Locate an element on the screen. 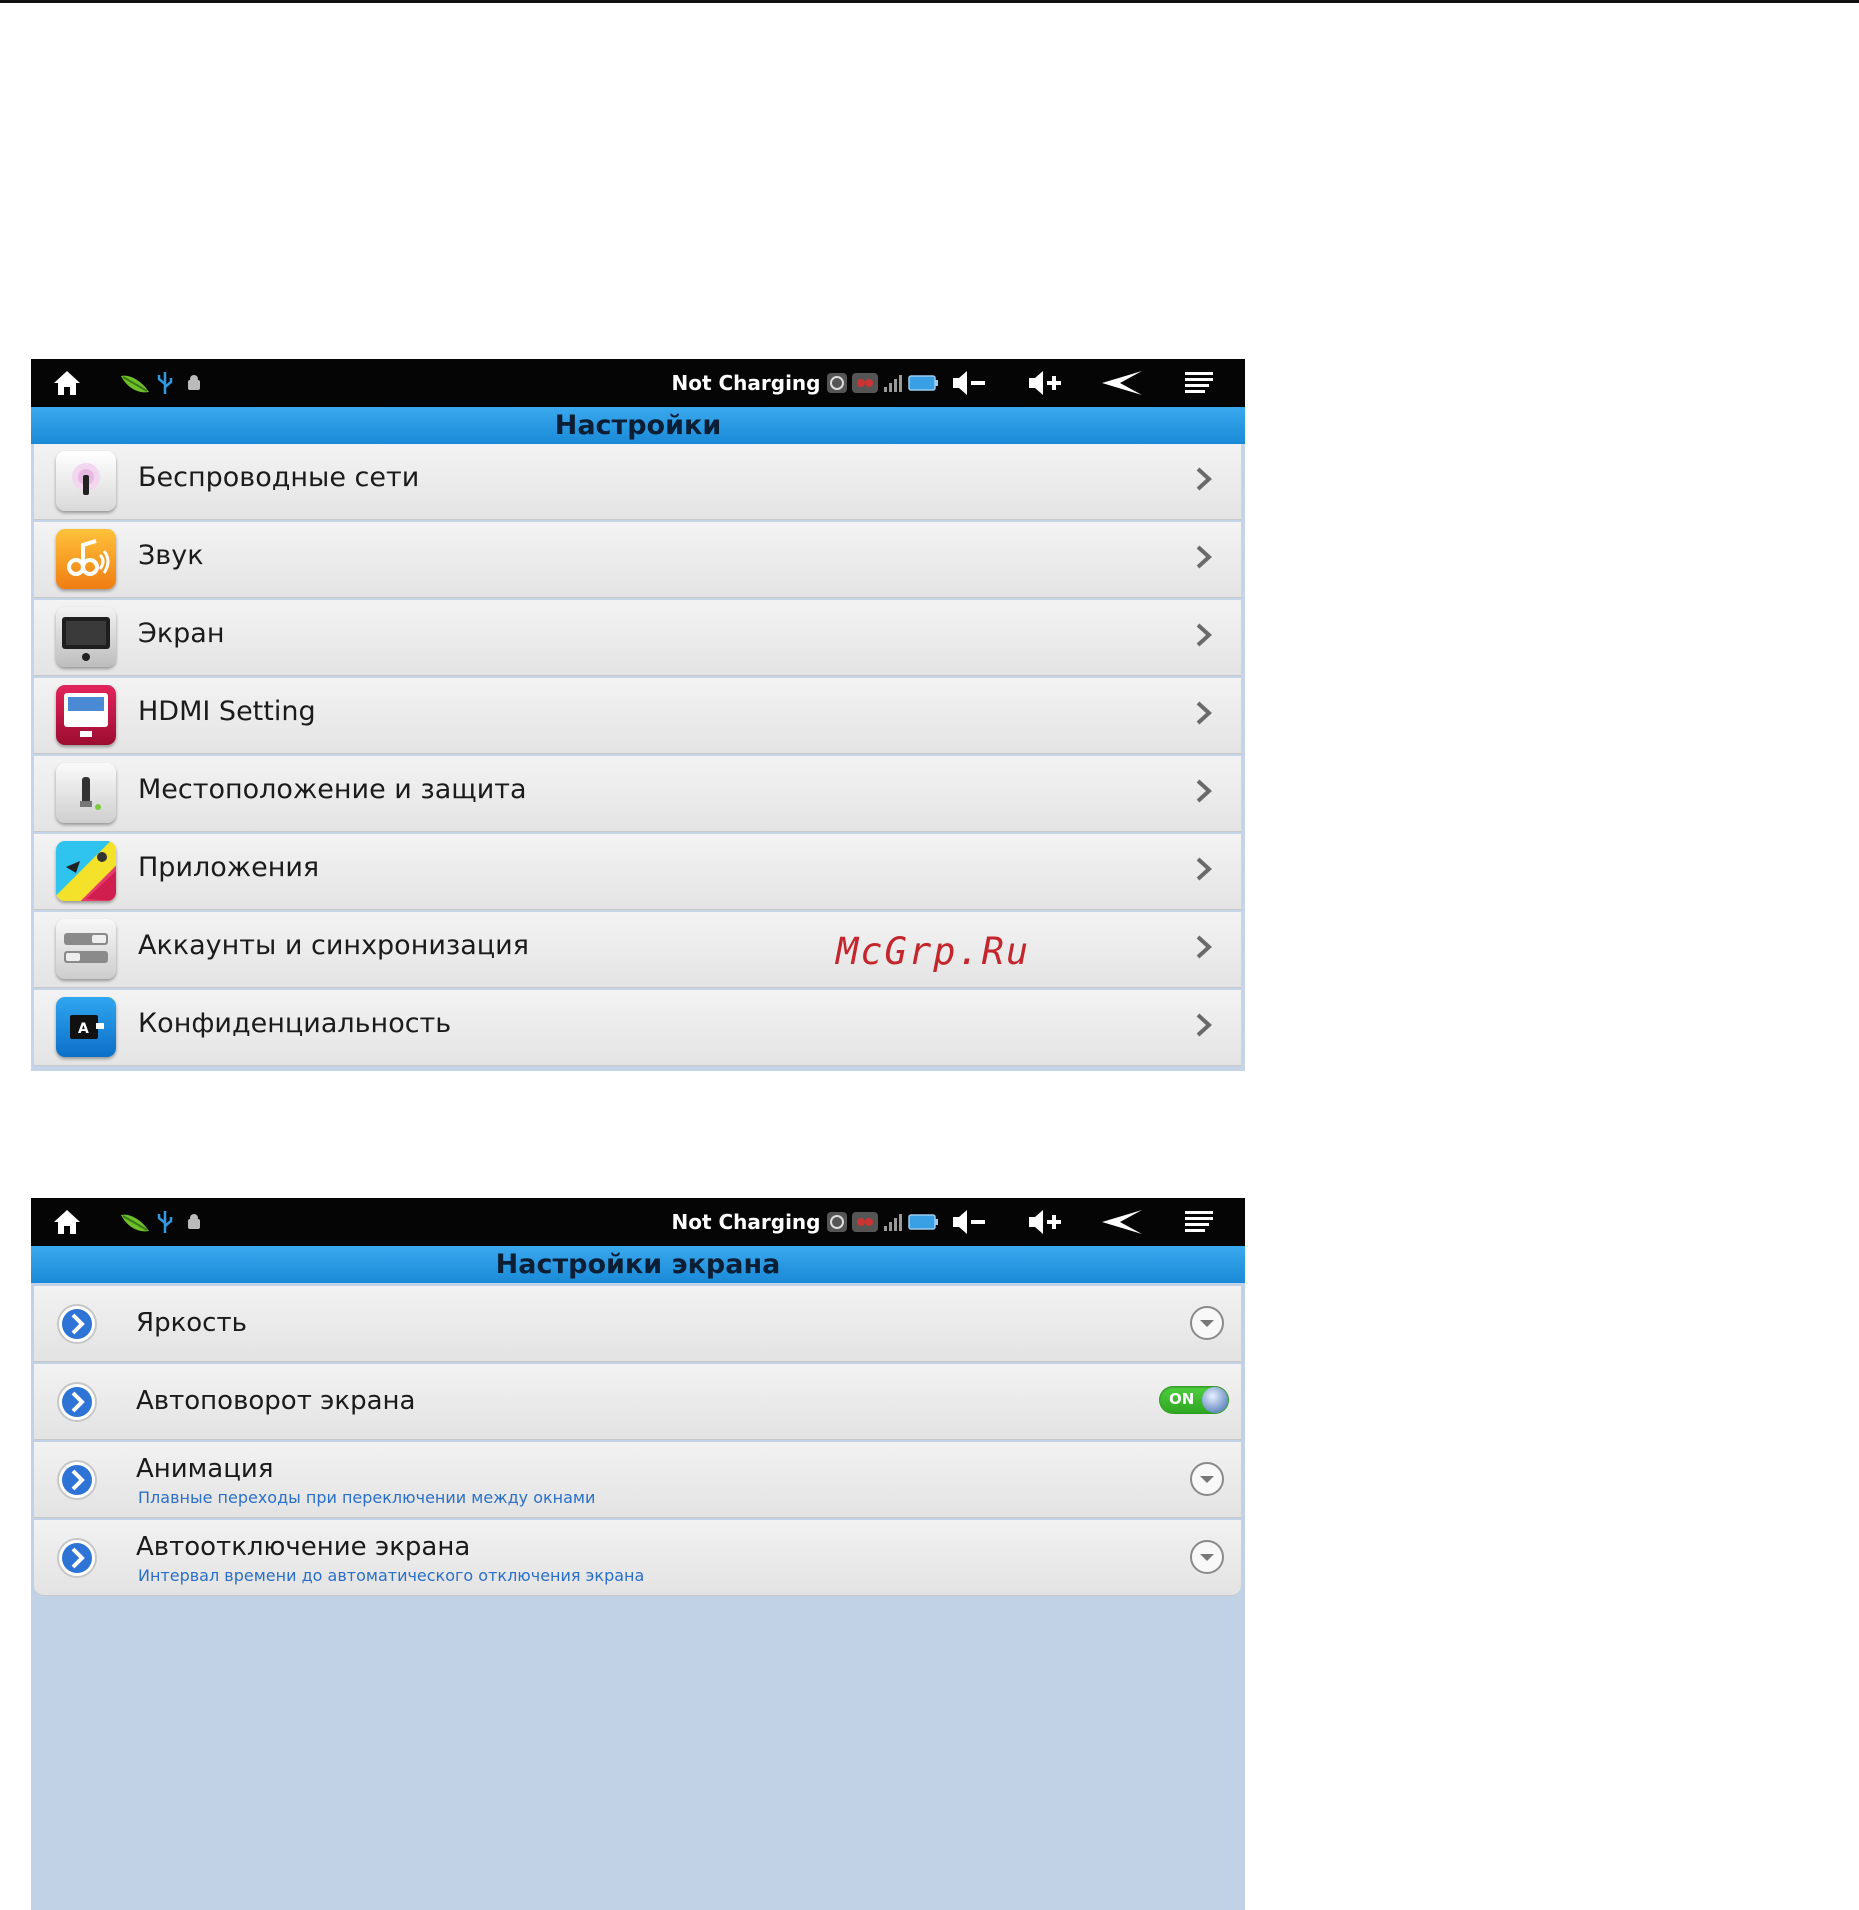 The image size is (1859, 1910). privacy-icon: A is located at coordinates (86, 1027).